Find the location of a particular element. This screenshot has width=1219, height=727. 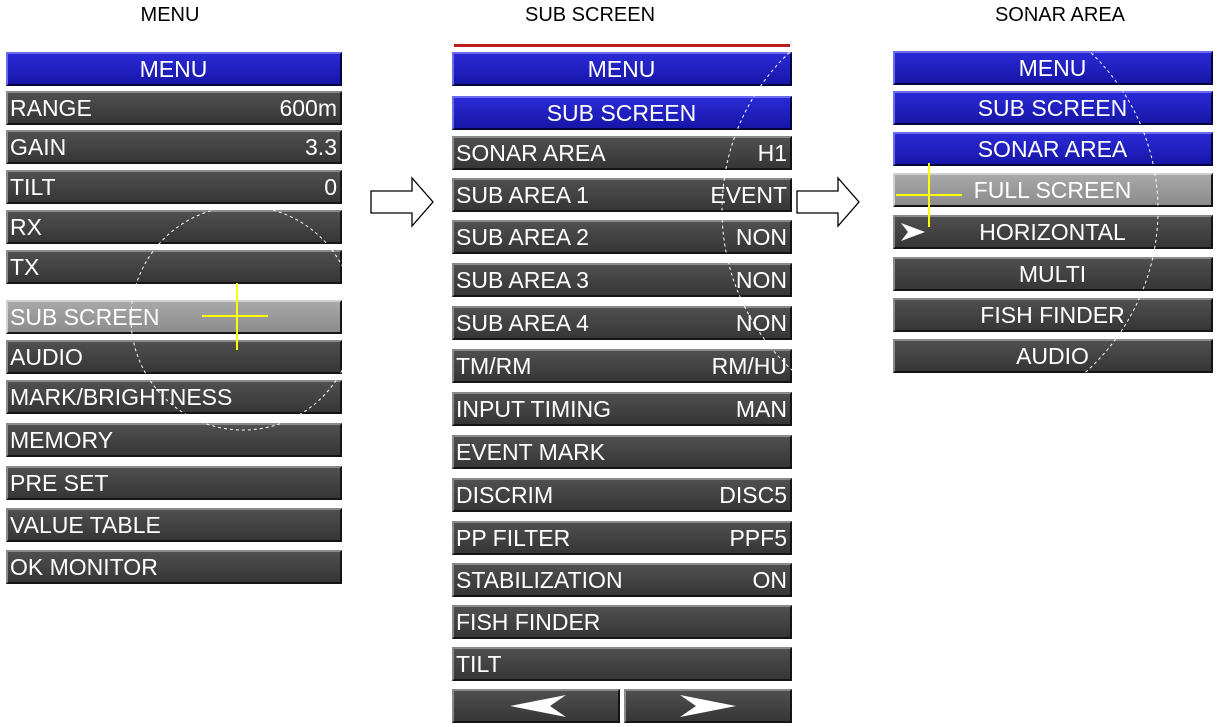

option-label: HORIZONTAL is located at coordinates (1052, 232).